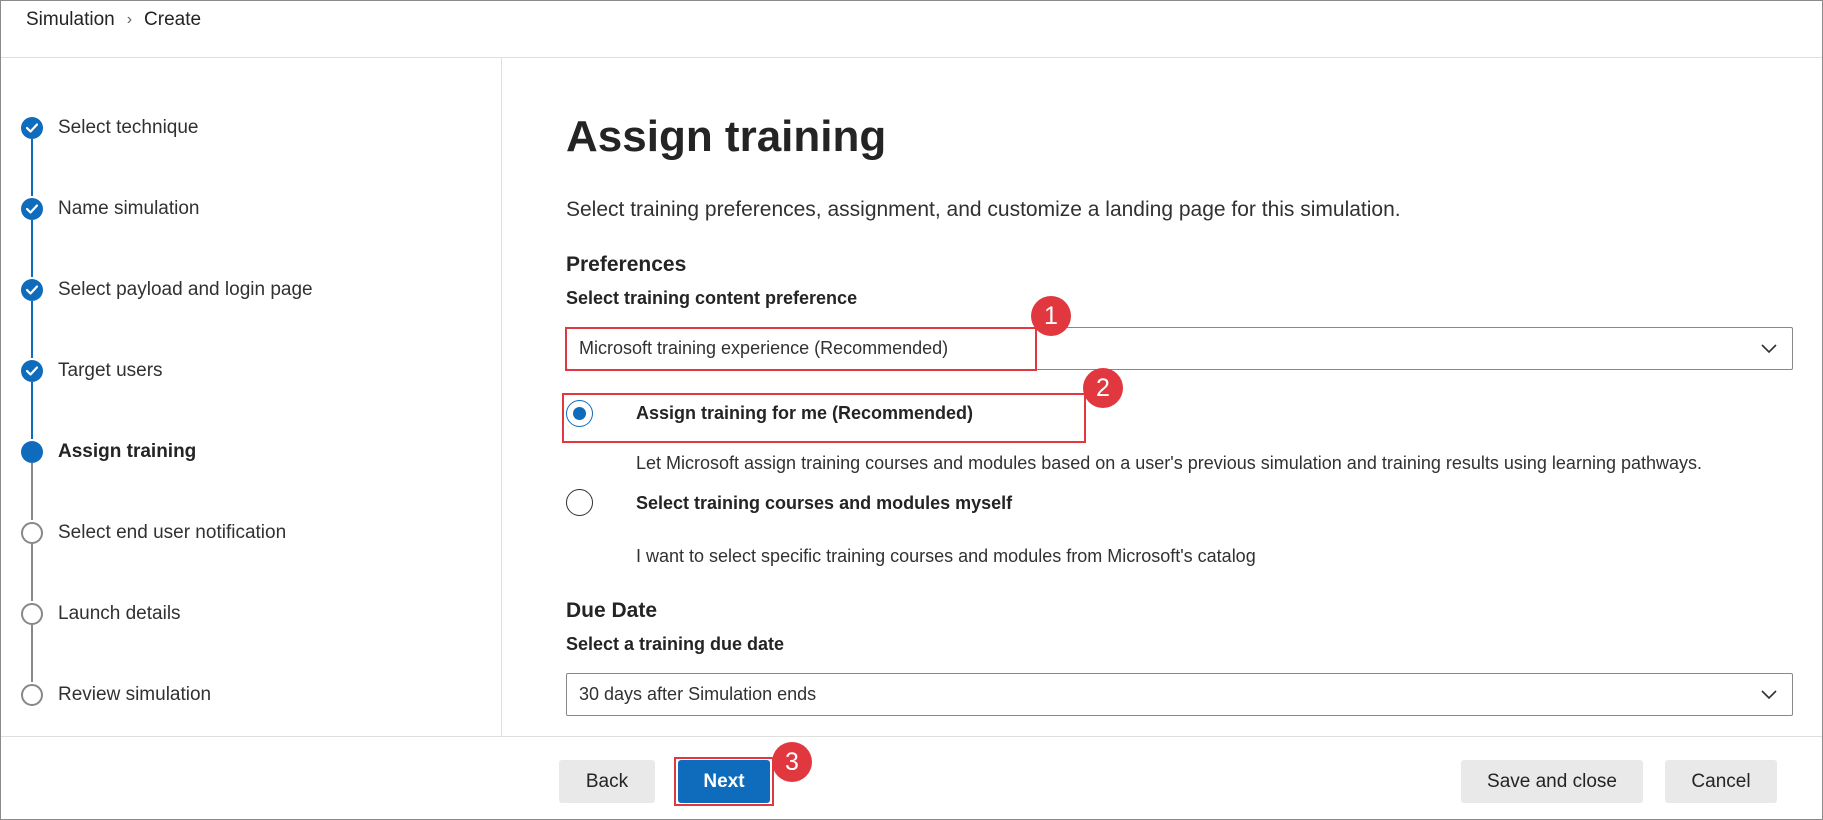 The height and width of the screenshot is (820, 1823). Describe the element at coordinates (173, 19) in the screenshot. I see `breadcrumb-current: Create` at that location.